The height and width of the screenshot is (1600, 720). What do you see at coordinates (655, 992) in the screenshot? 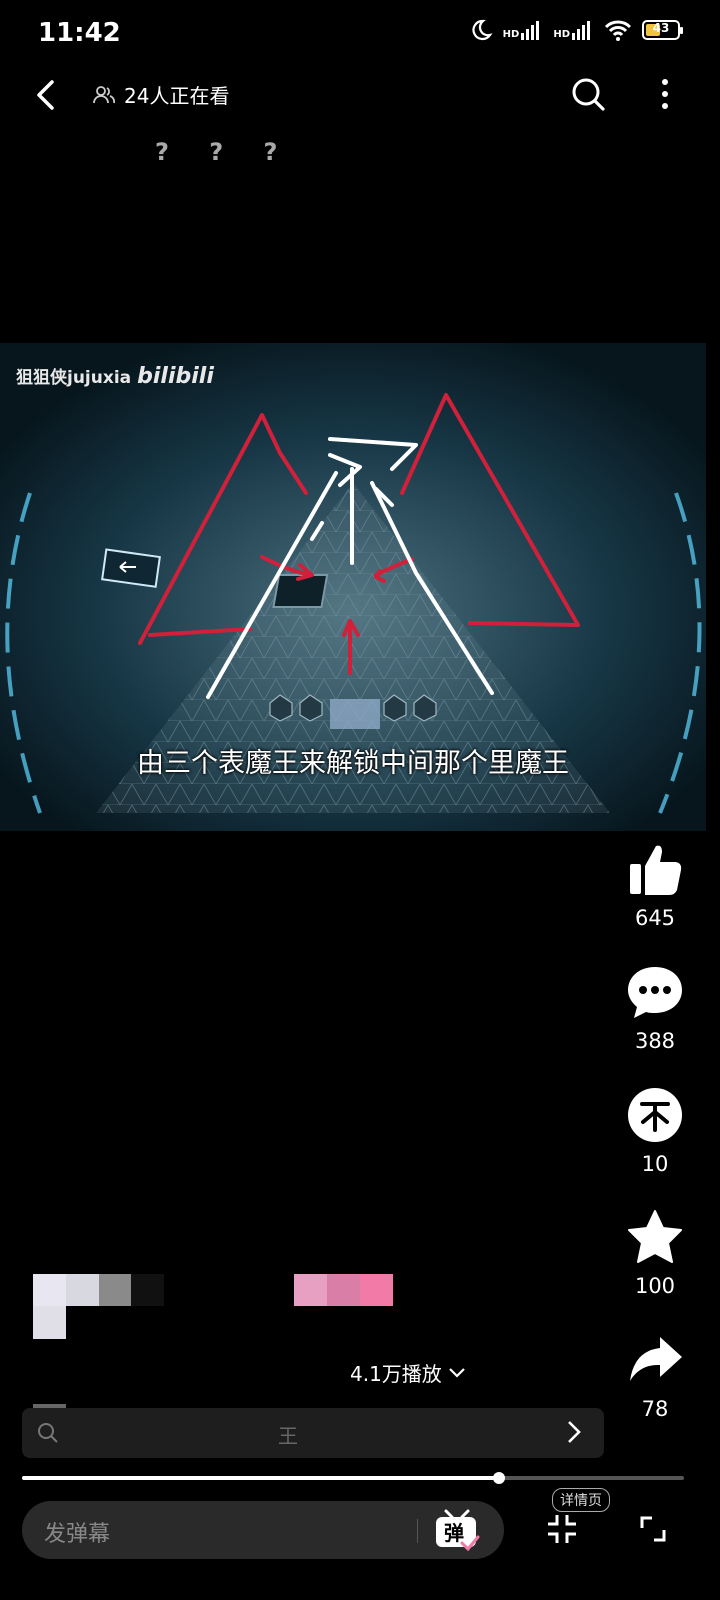
I see `comment-icon` at bounding box center [655, 992].